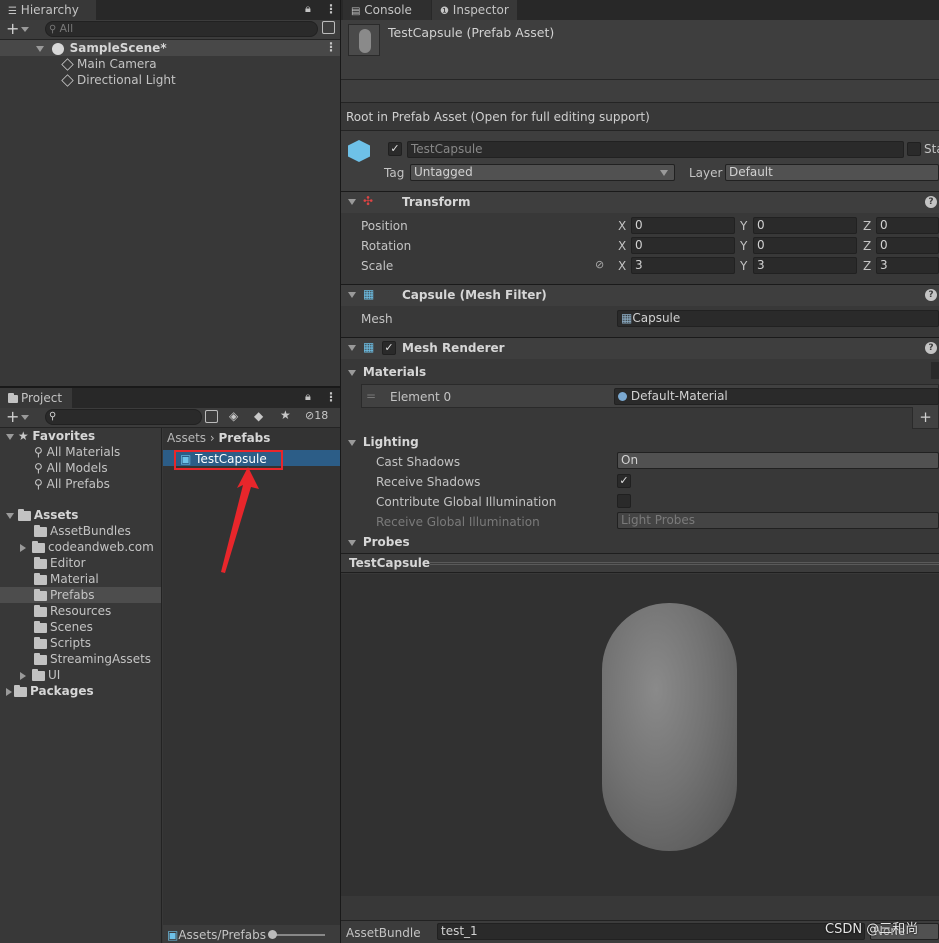 This screenshot has height=943, width=939. Describe the element at coordinates (389, 348) in the screenshot. I see `renderer-enabled-checkbox: ✓` at that location.